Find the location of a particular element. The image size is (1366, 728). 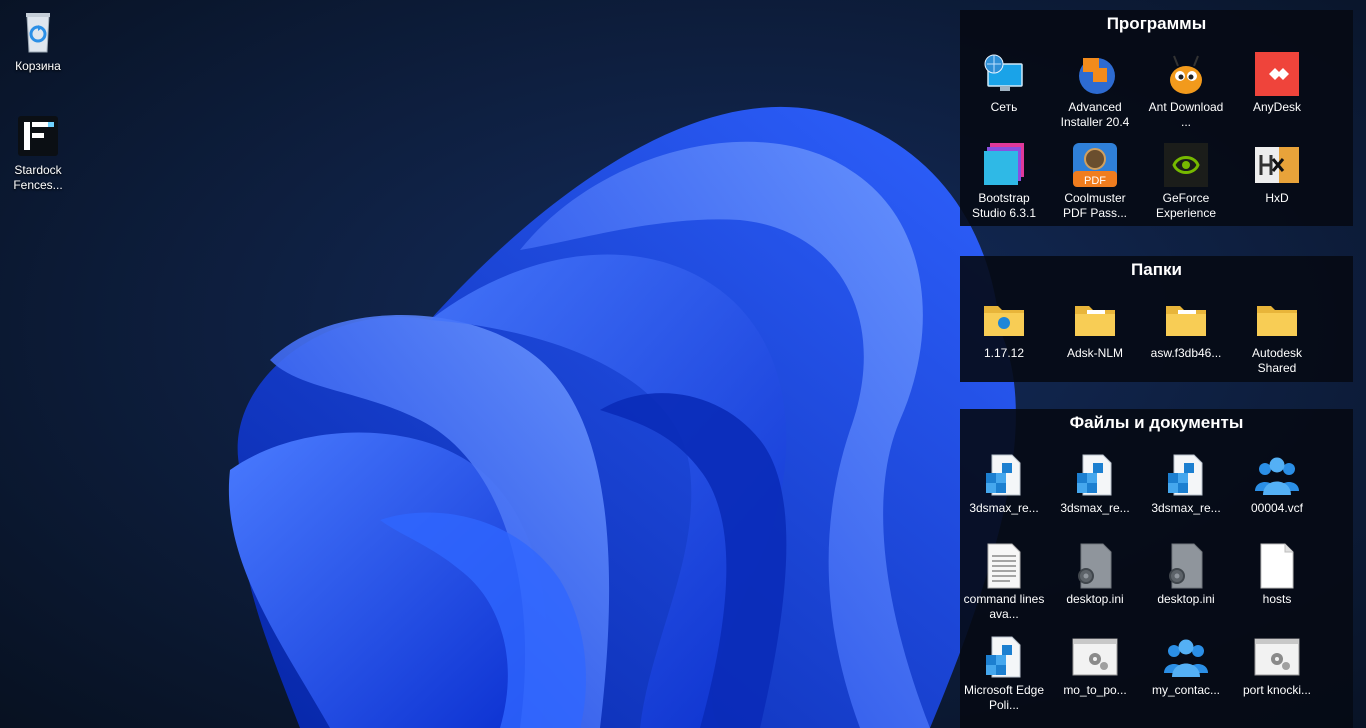

network-icon is located at coordinates (1003, 72).